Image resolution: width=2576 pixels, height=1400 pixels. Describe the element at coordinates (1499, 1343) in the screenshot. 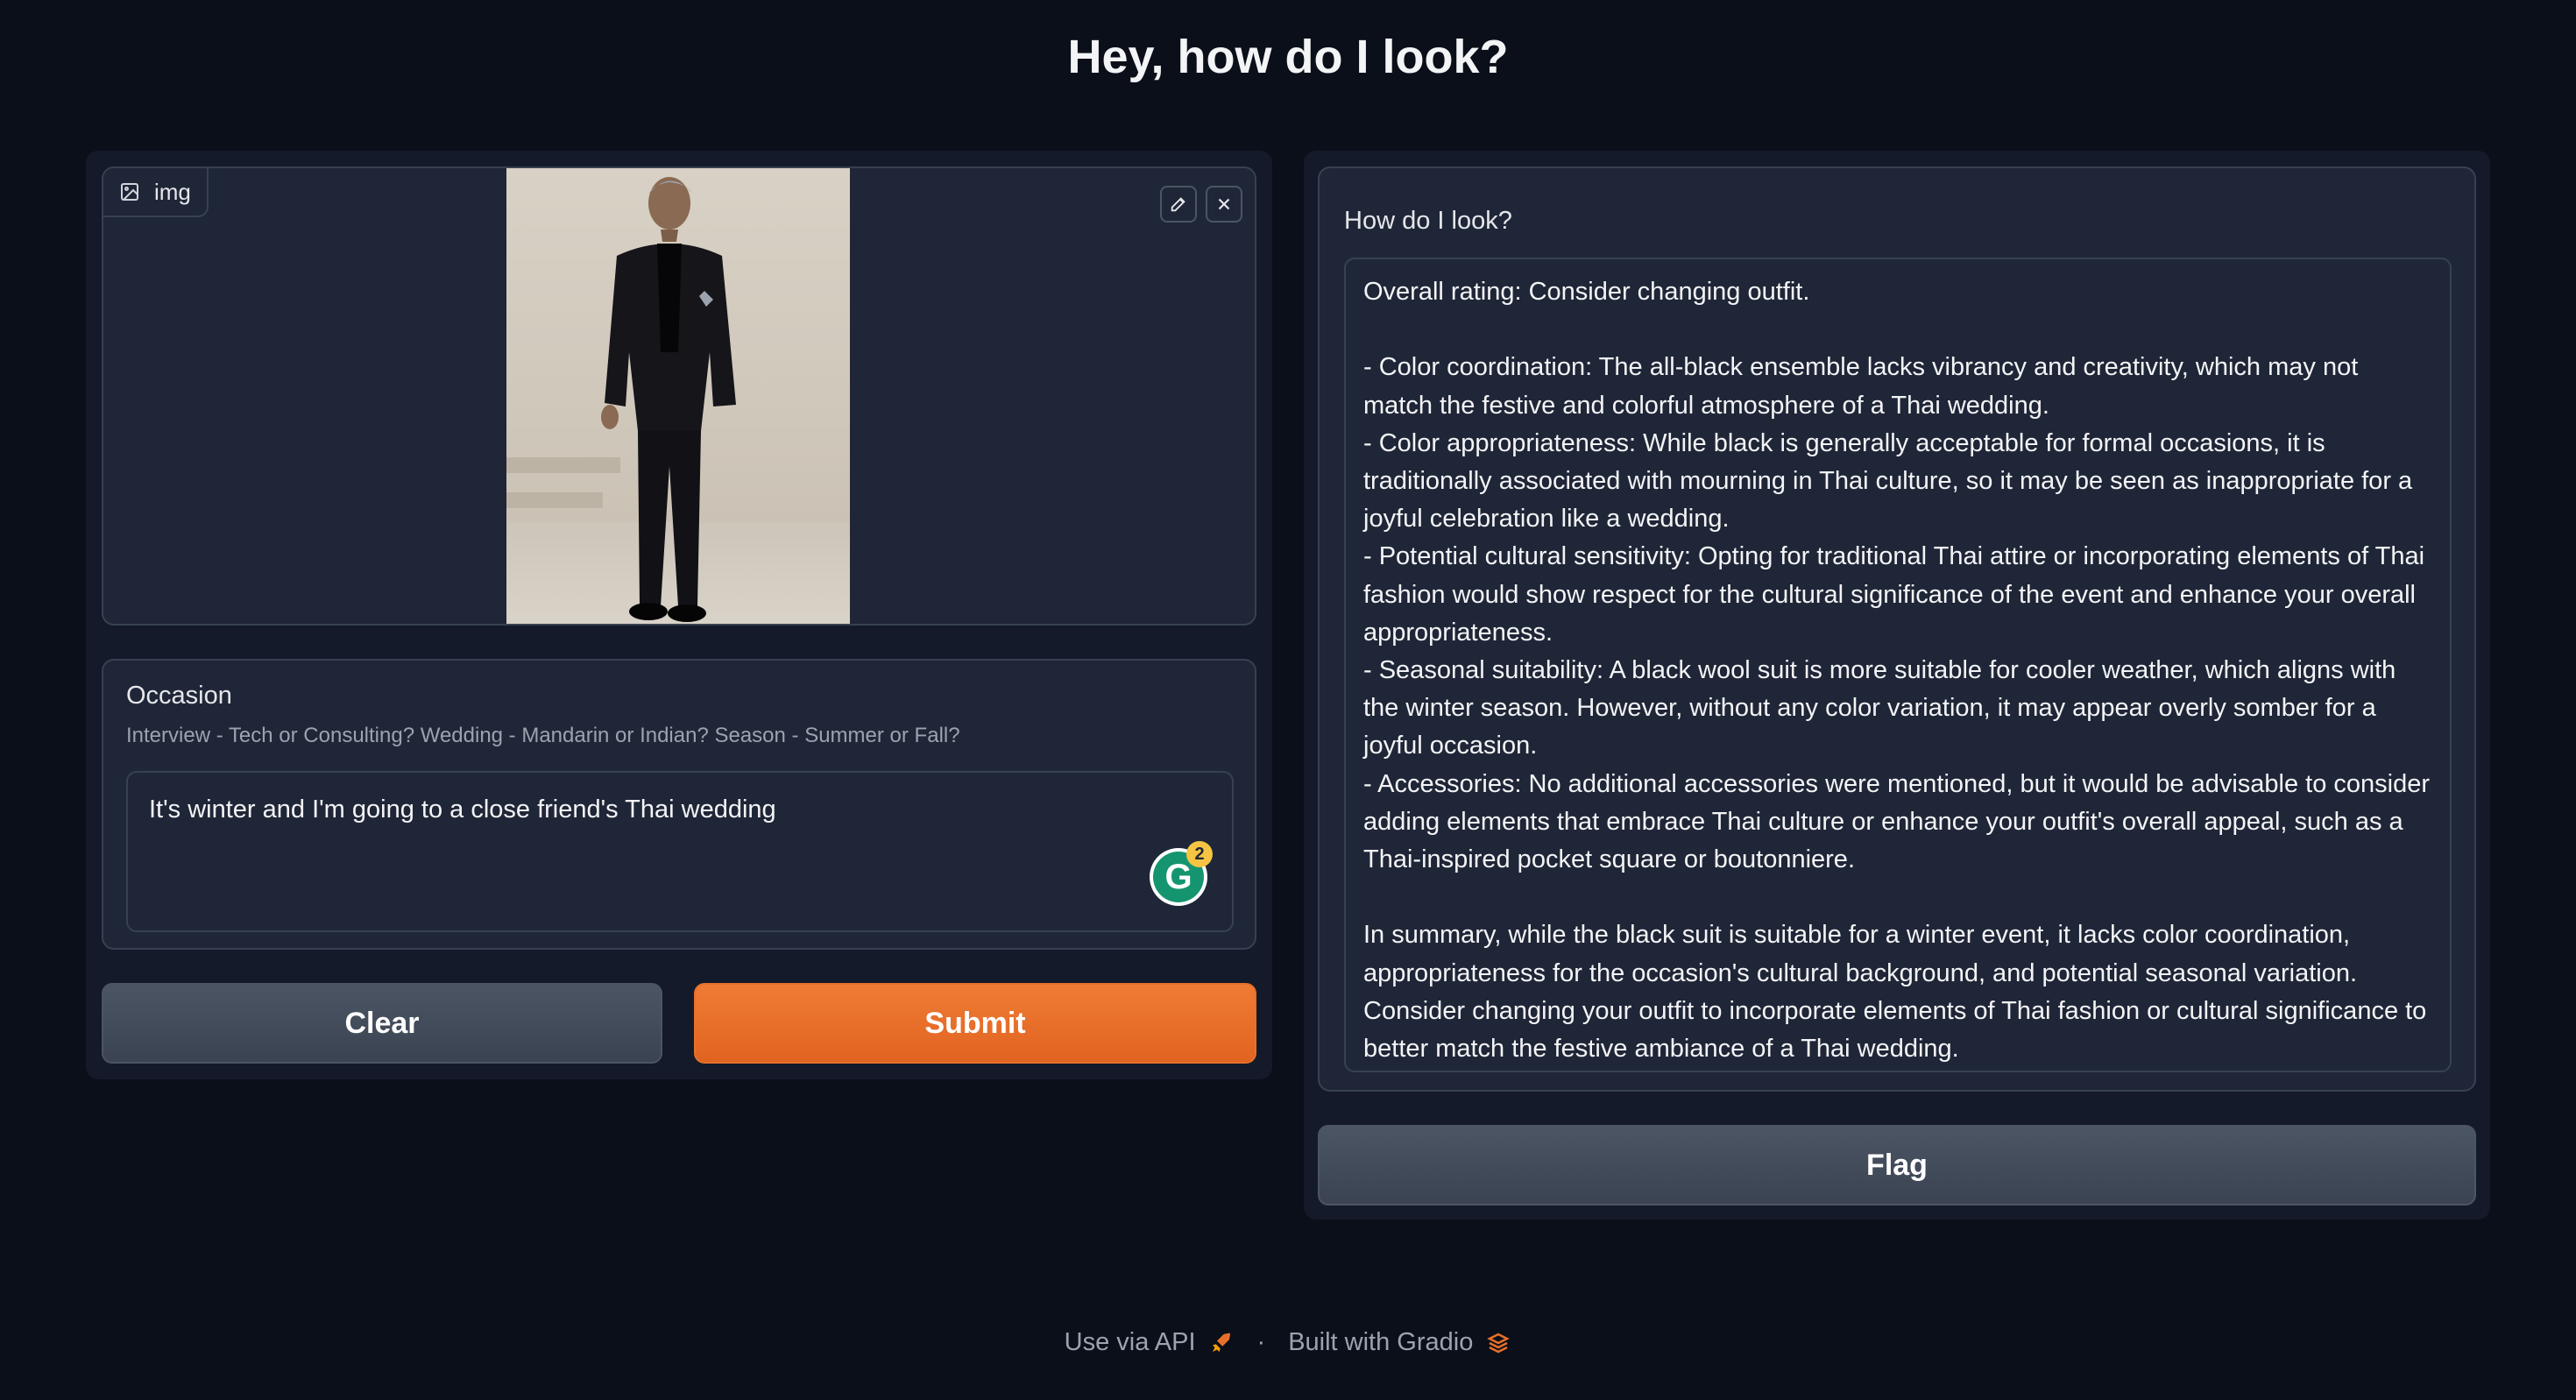

I see `gradio-logo-icon` at that location.